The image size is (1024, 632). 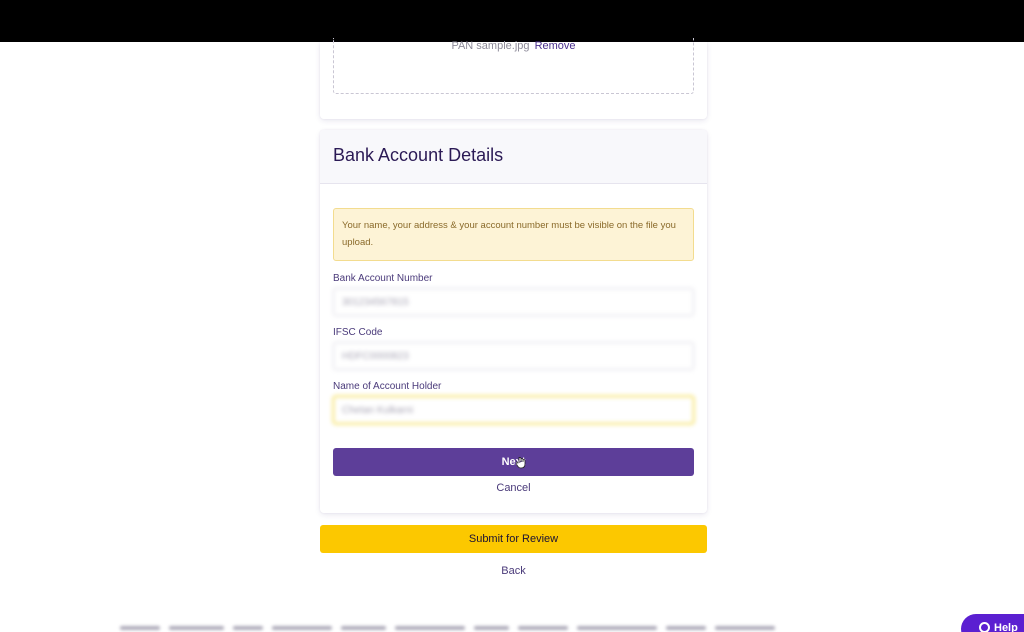 What do you see at coordinates (513, 356) in the screenshot?
I see `ifsc-code-input` at bounding box center [513, 356].